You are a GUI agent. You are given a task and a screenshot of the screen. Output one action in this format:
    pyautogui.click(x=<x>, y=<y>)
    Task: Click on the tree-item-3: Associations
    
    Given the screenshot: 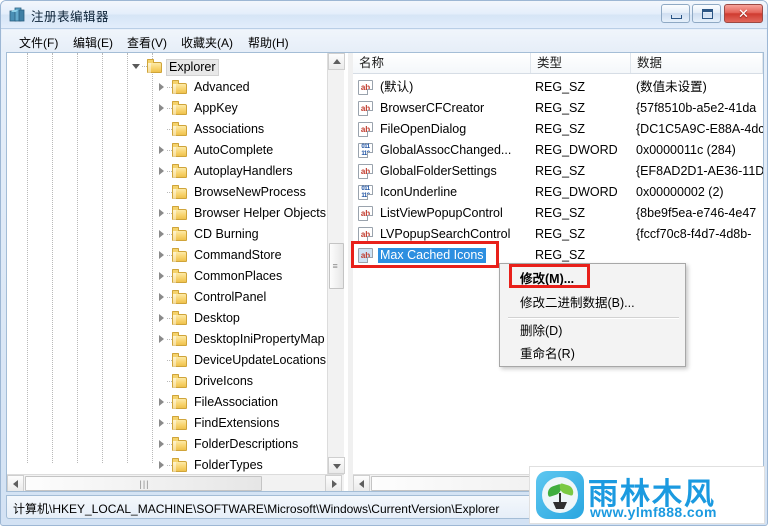 What is the action you would take?
    pyautogui.click(x=168, y=129)
    